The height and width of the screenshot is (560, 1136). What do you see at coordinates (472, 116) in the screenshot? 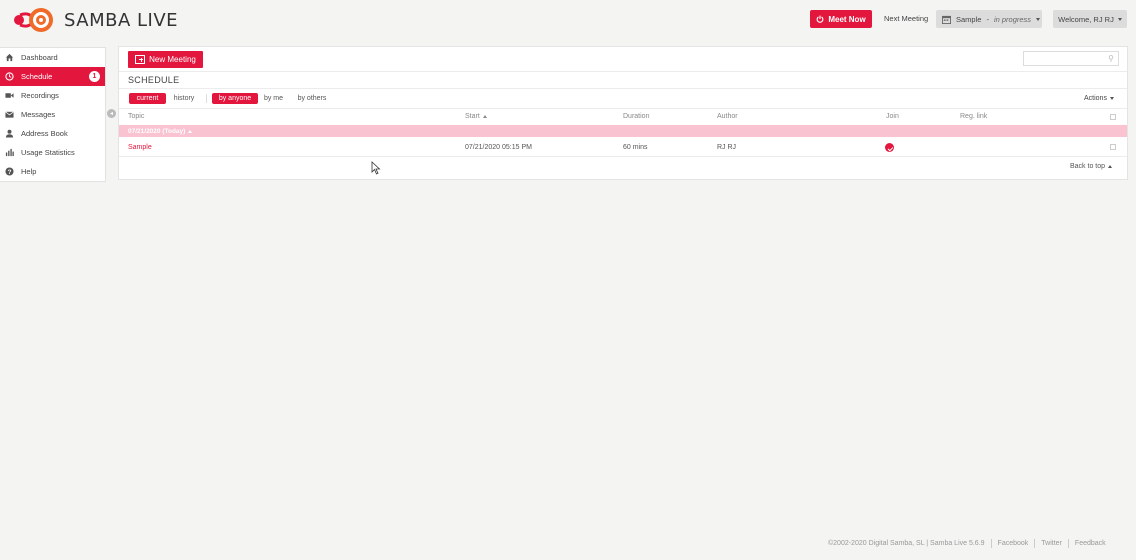
I see `column-label: Start` at bounding box center [472, 116].